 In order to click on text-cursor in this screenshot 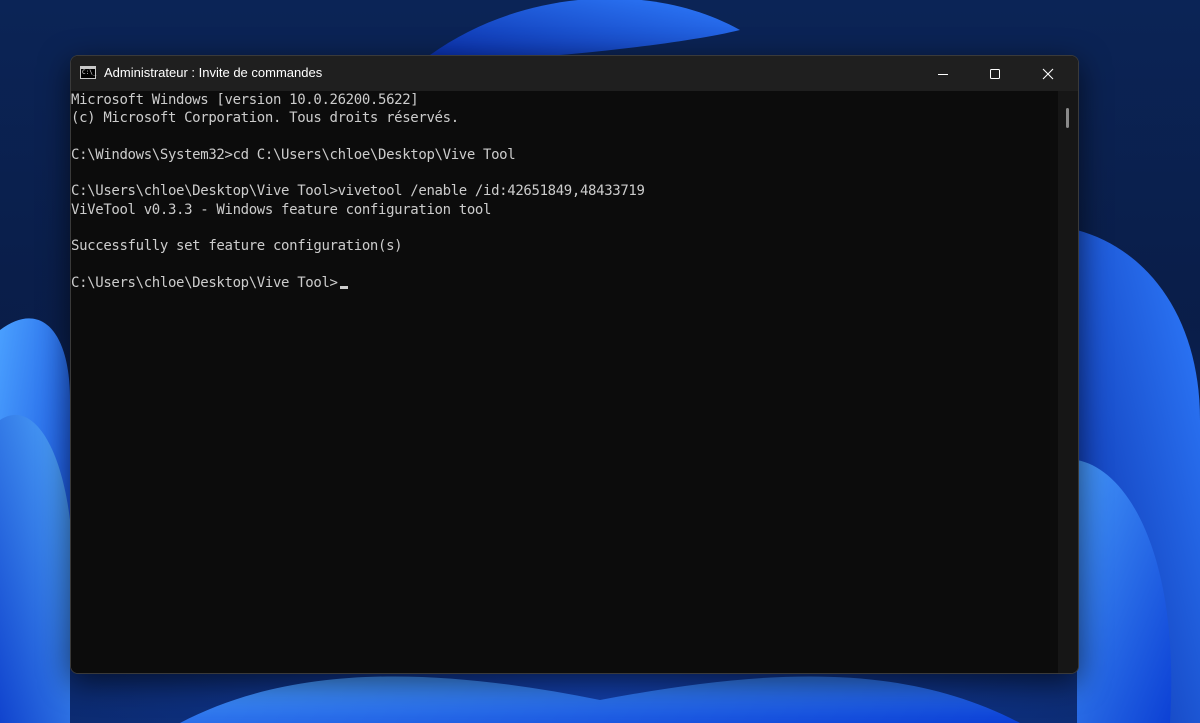, I will do `click(343, 287)`.